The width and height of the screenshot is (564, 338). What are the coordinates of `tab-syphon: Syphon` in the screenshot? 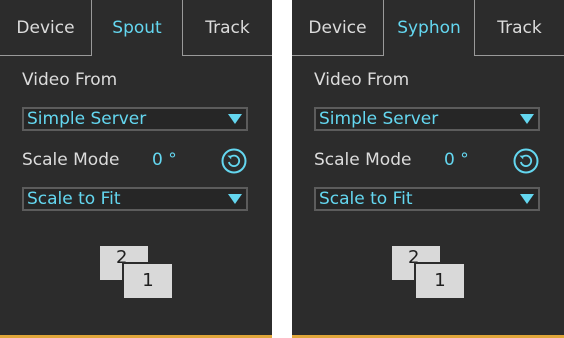 It's located at (429, 28).